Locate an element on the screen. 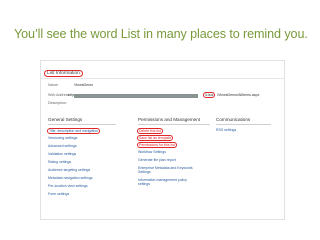 The width and height of the screenshot is (320, 240). form-settings-link: Form settings is located at coordinates (58, 194).